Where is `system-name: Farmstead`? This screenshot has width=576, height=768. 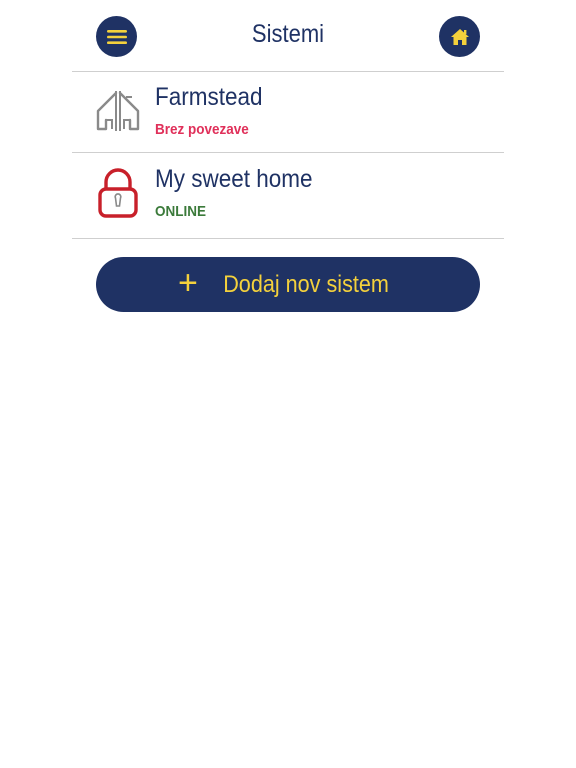
system-name: Farmstead is located at coordinates (209, 97).